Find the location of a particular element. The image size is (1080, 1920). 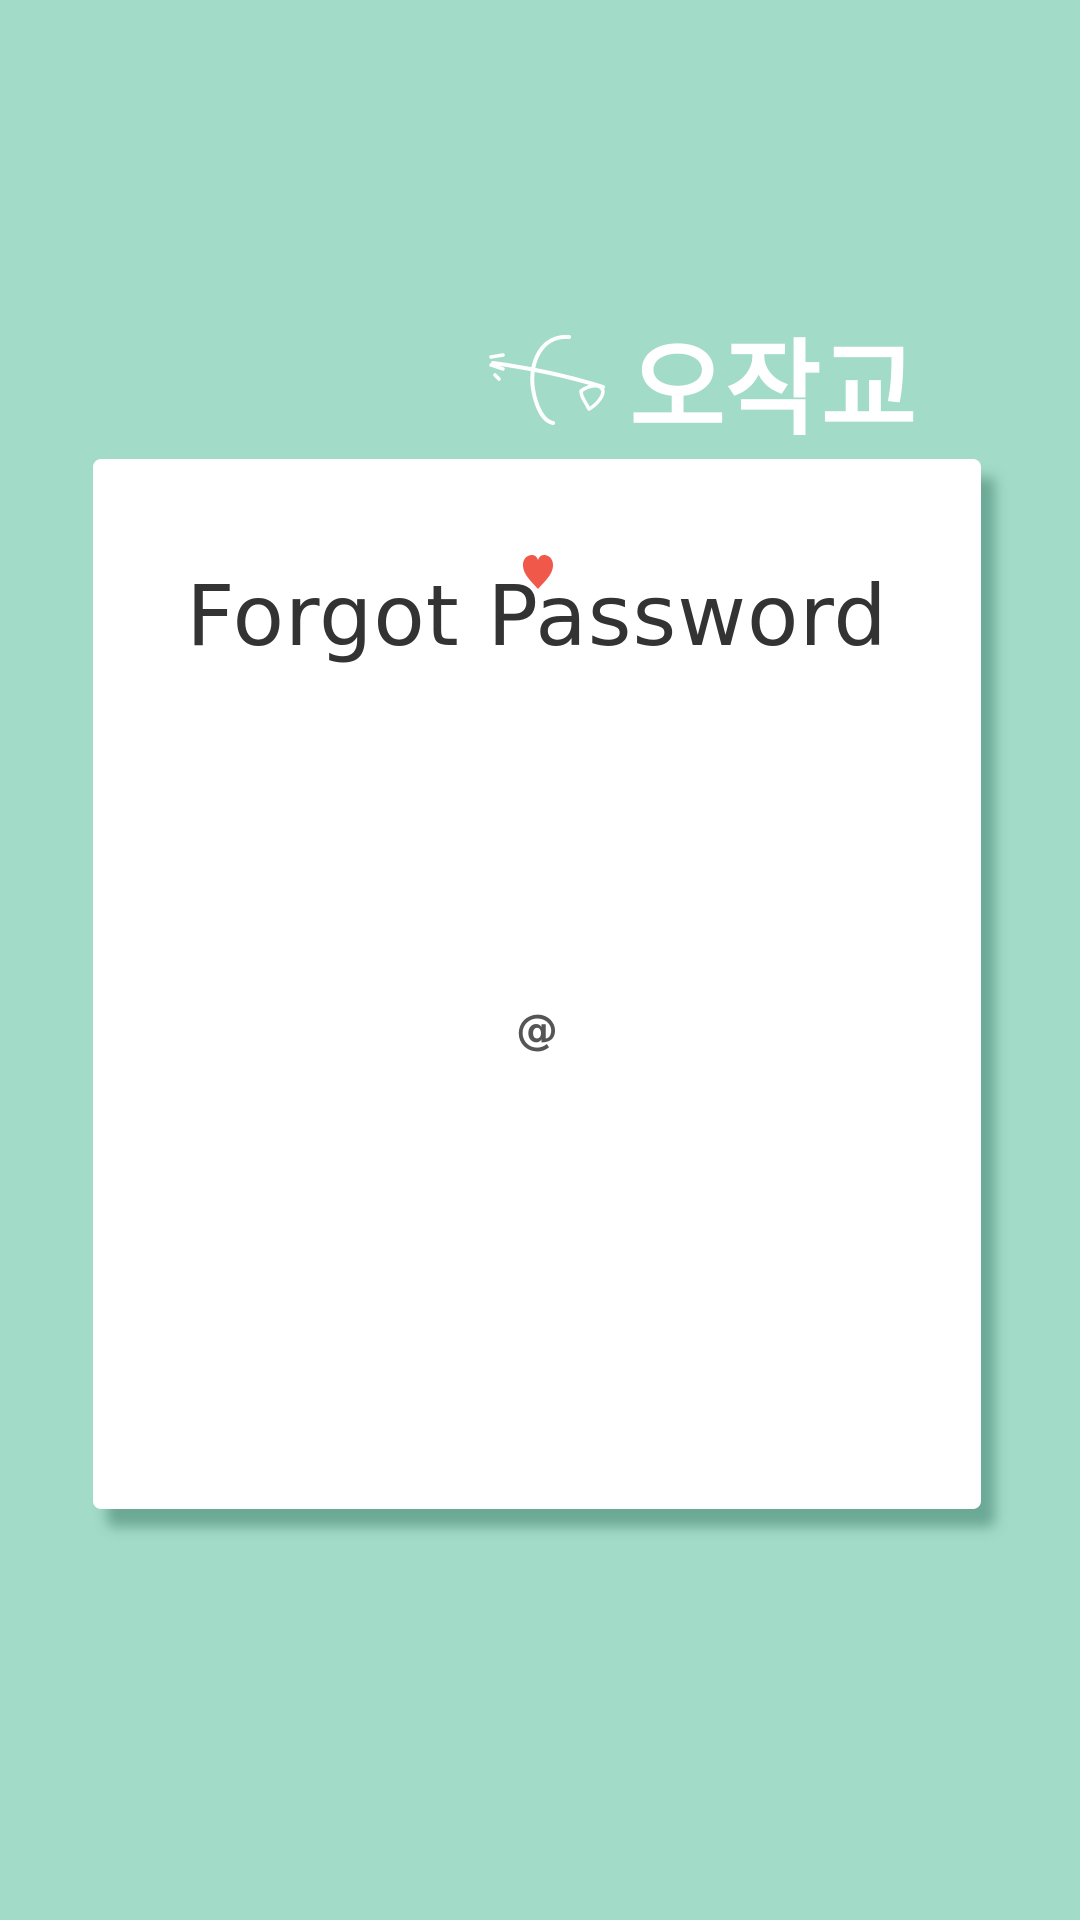

app-logo: 오작교 is located at coordinates (703, 389).